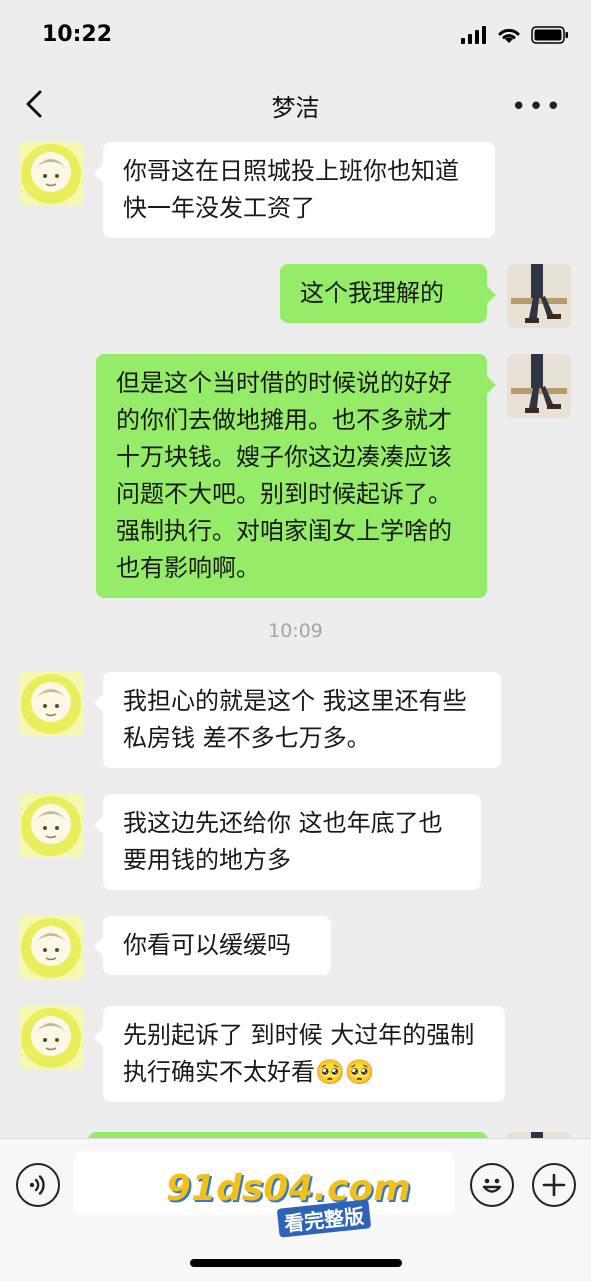 Image resolution: width=591 pixels, height=1281 pixels. What do you see at coordinates (295, 631) in the screenshot?
I see `message-timestamp: 10:09` at bounding box center [295, 631].